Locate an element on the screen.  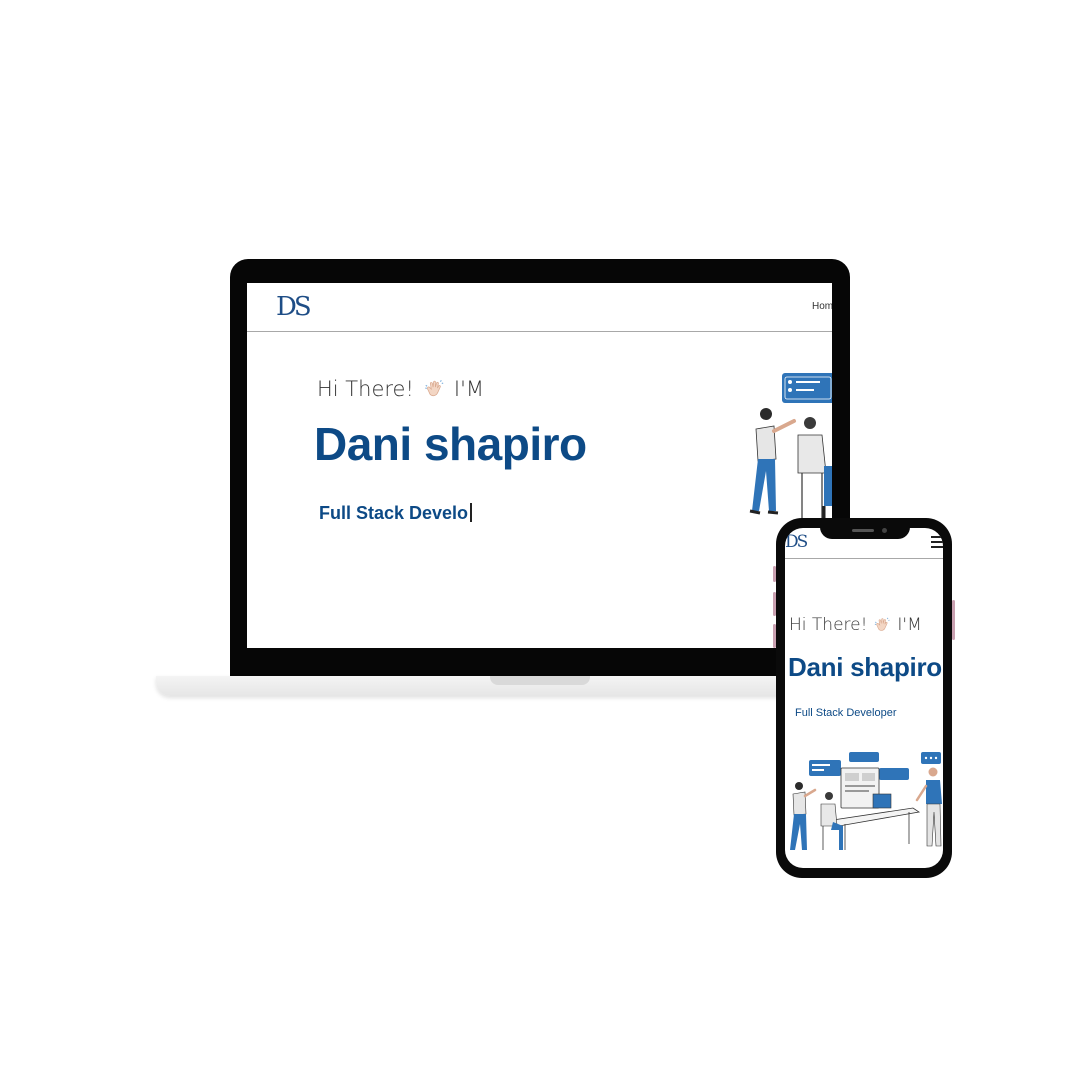
hero-greeting: Hi There! I'M is located at coordinates (400, 389).